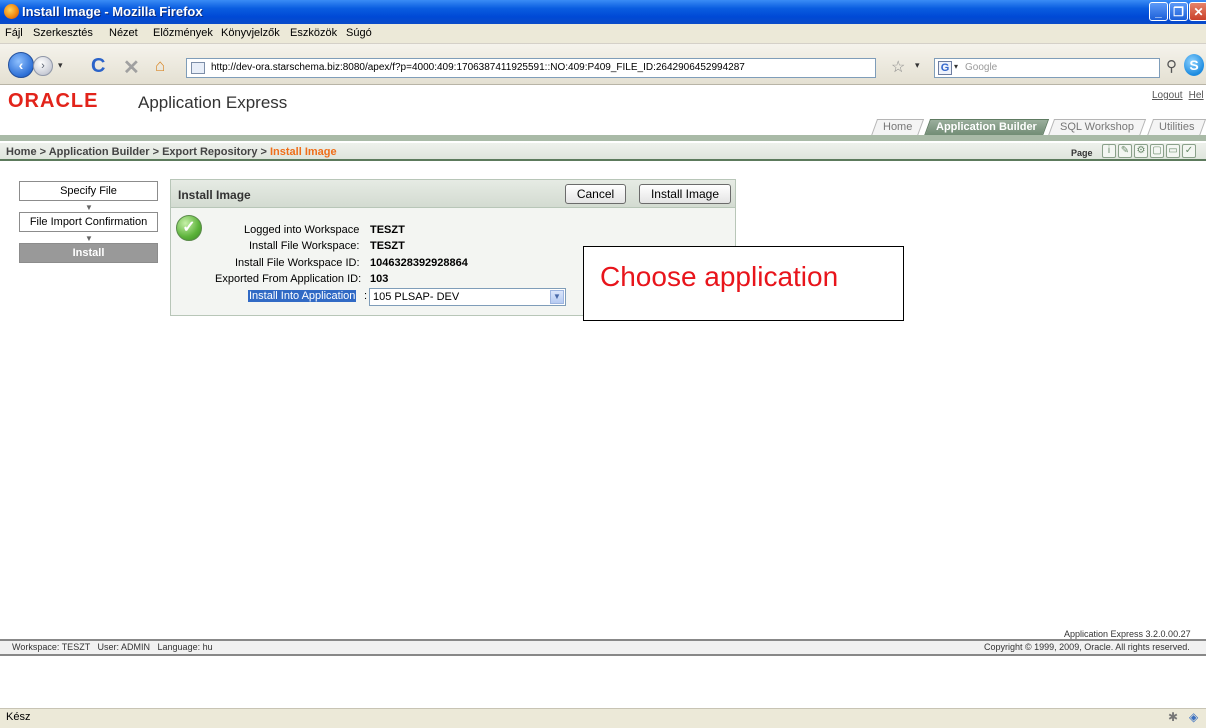 The width and height of the screenshot is (1206, 728). Describe the element at coordinates (21, 65) in the screenshot. I see `back-icon: ‹` at that location.